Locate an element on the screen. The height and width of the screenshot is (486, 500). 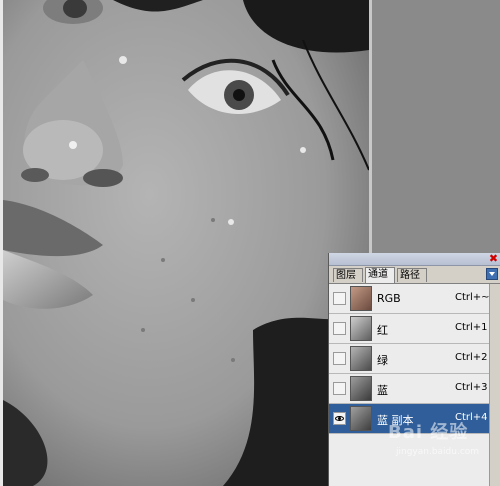
eye-icon is located at coordinates (339, 418).